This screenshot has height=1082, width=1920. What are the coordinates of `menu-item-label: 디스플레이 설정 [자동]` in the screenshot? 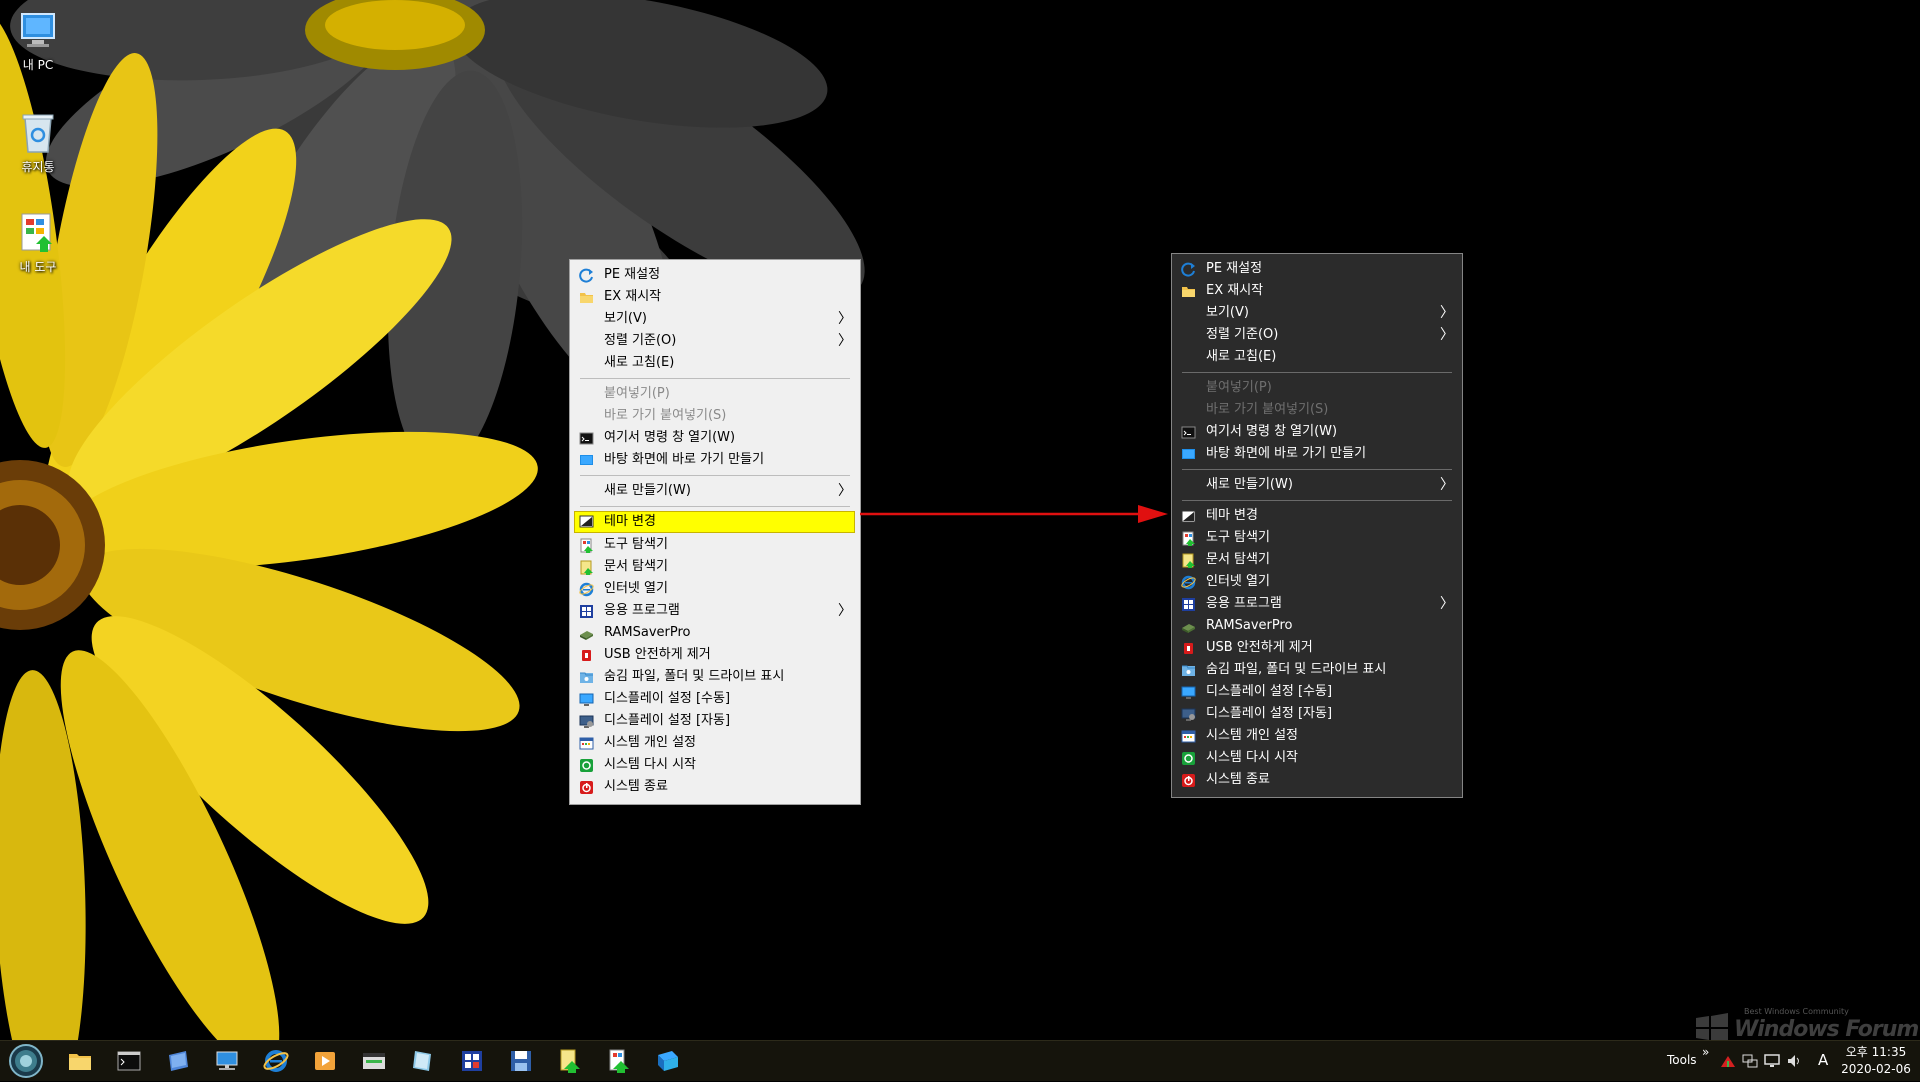 It's located at (667, 720).